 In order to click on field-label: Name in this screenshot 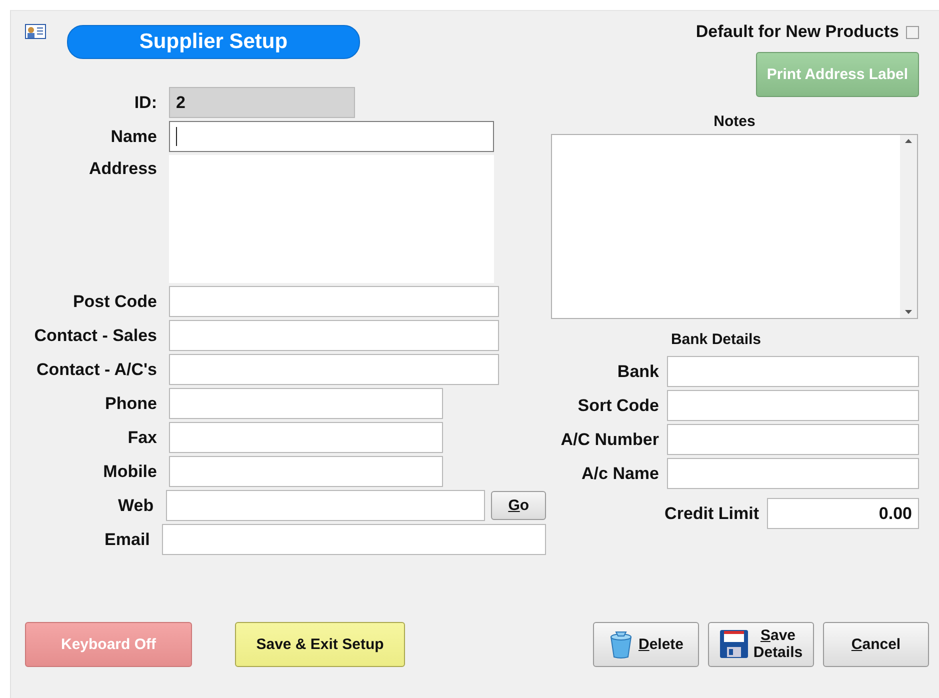, I will do `click(133, 136)`.